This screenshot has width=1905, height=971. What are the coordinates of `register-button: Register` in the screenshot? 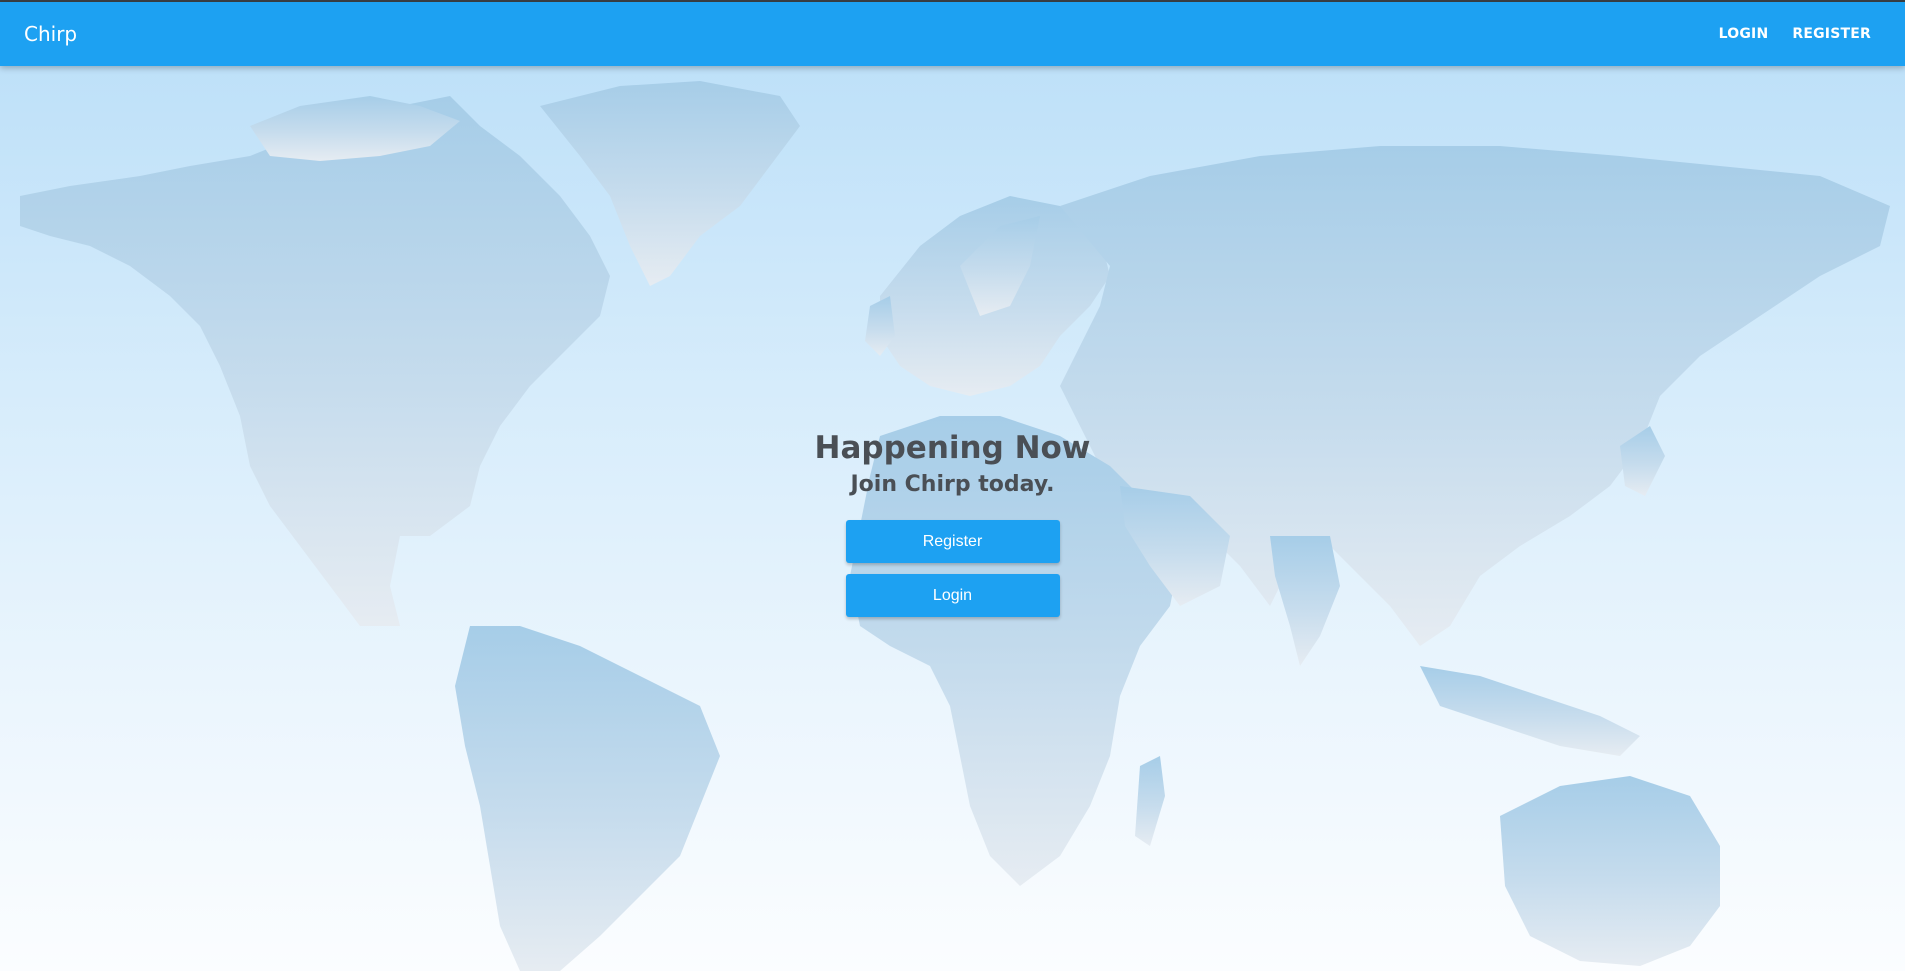 It's located at (952, 541).